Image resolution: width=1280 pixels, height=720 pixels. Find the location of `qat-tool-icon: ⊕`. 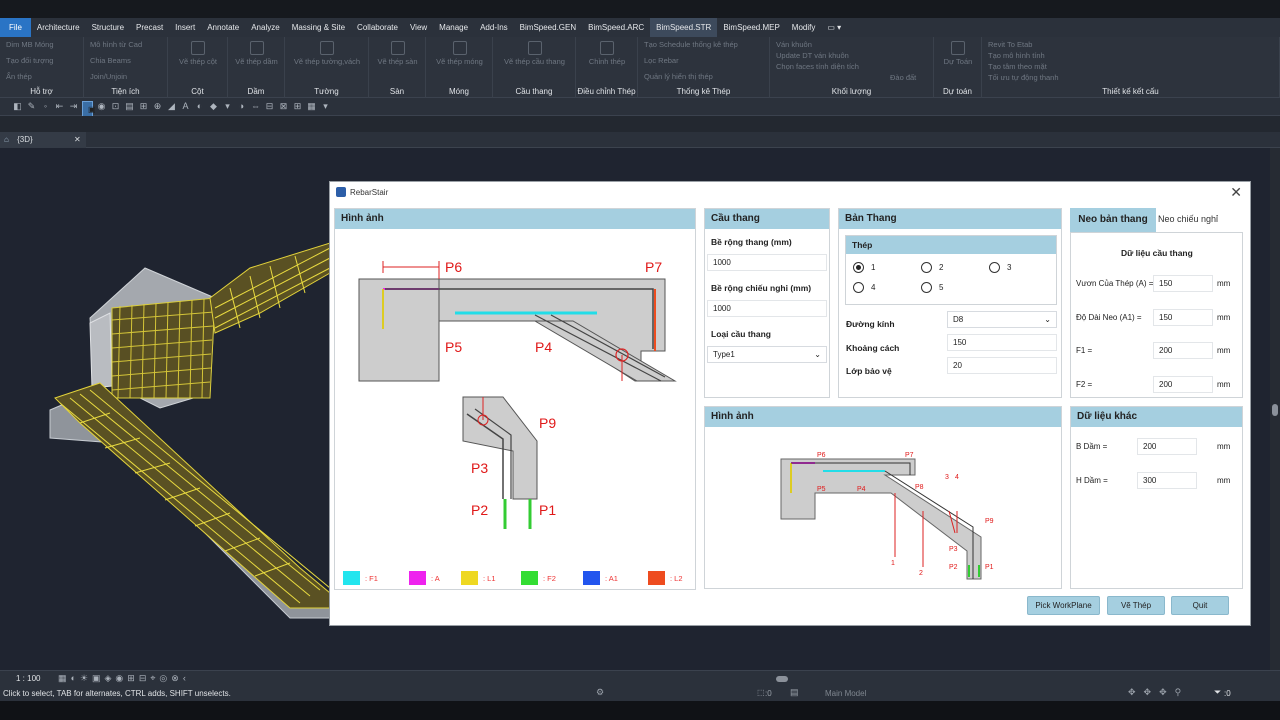

qat-tool-icon: ⊕ is located at coordinates (157, 106).